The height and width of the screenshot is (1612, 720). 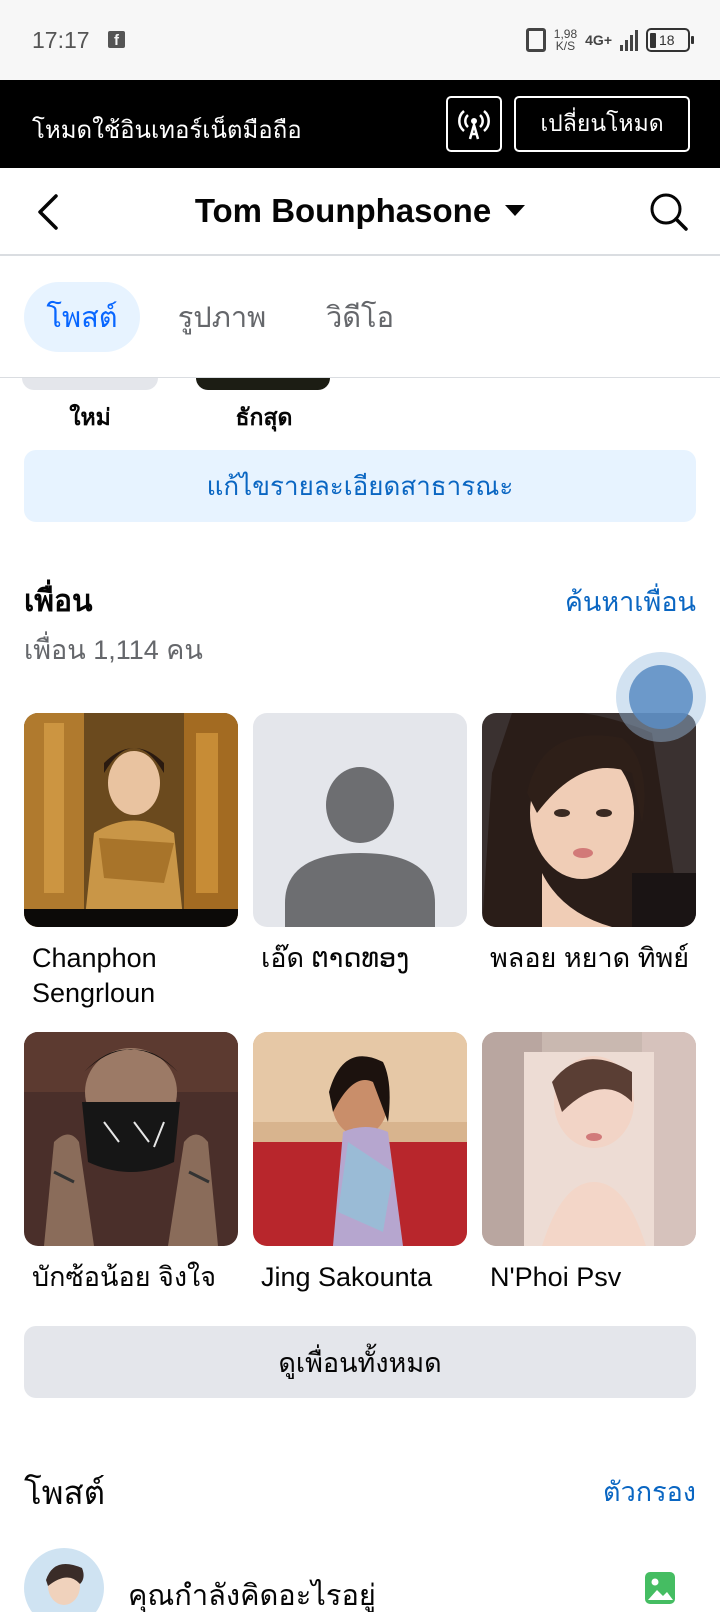 What do you see at coordinates (264, 417) in the screenshot?
I see `highlight-label: ธักสุด` at bounding box center [264, 417].